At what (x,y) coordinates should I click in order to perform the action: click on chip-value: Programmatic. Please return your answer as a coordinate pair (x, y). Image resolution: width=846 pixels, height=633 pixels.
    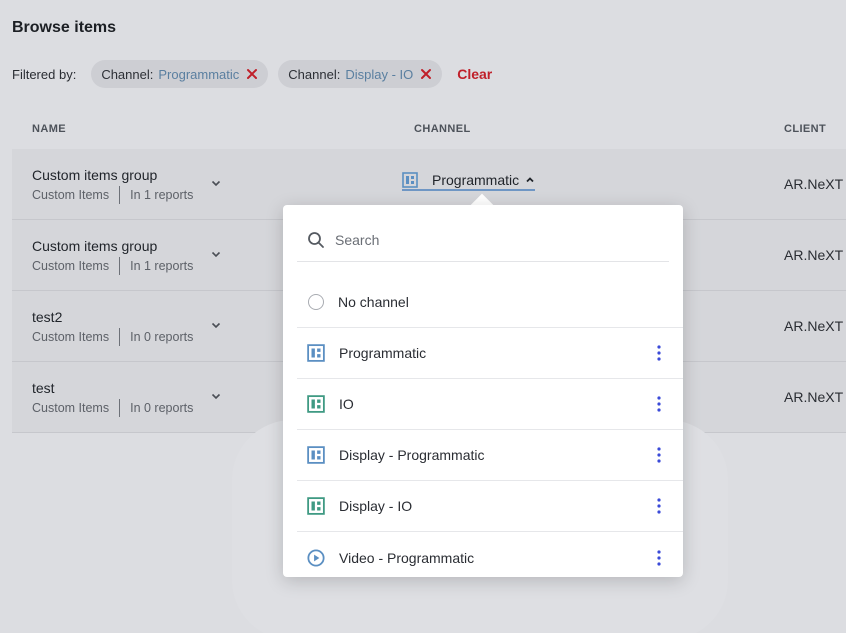
    Looking at the image, I should click on (199, 74).